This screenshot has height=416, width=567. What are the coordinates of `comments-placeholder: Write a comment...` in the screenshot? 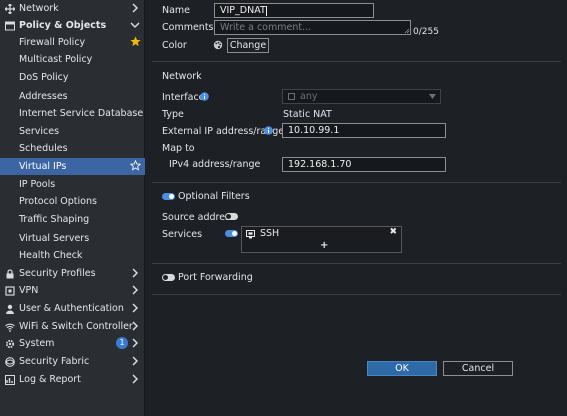 It's located at (266, 27).